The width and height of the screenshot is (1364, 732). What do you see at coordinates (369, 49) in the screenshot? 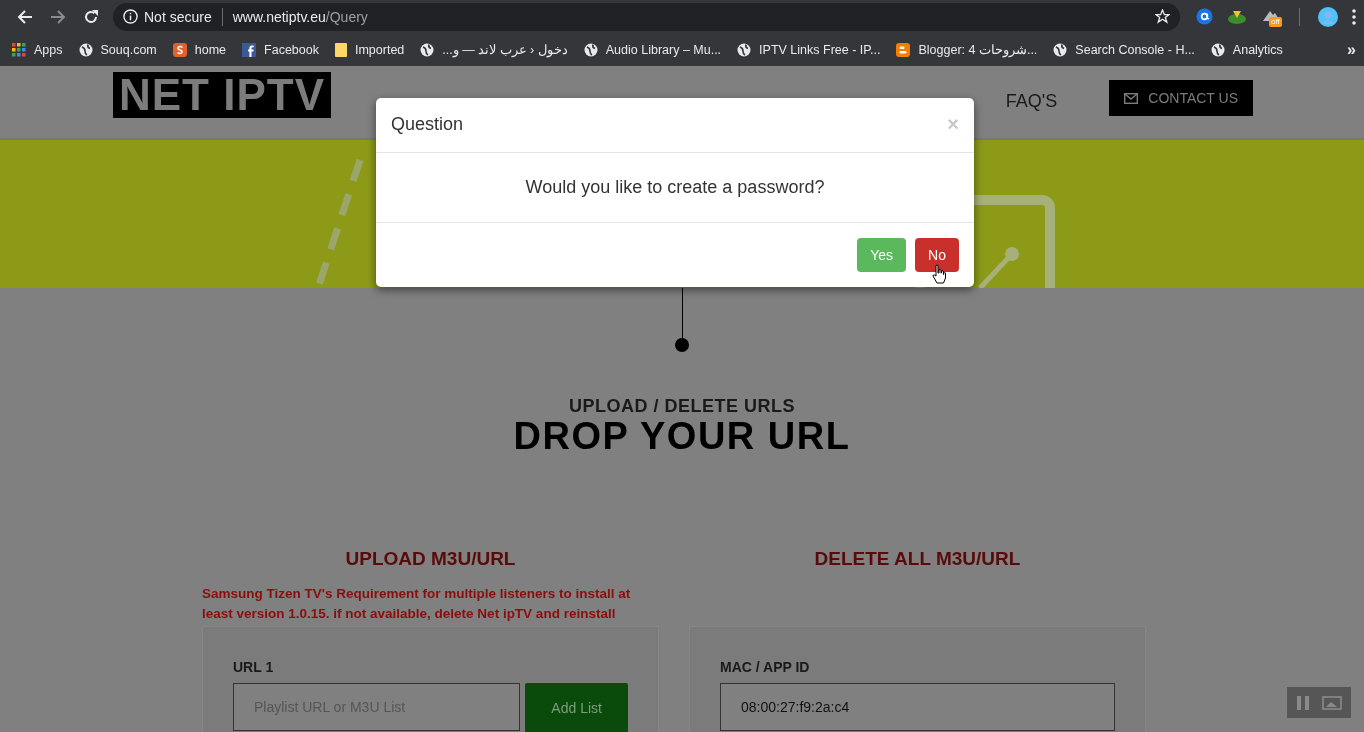
I see `bookmark-item: Imported` at bounding box center [369, 49].